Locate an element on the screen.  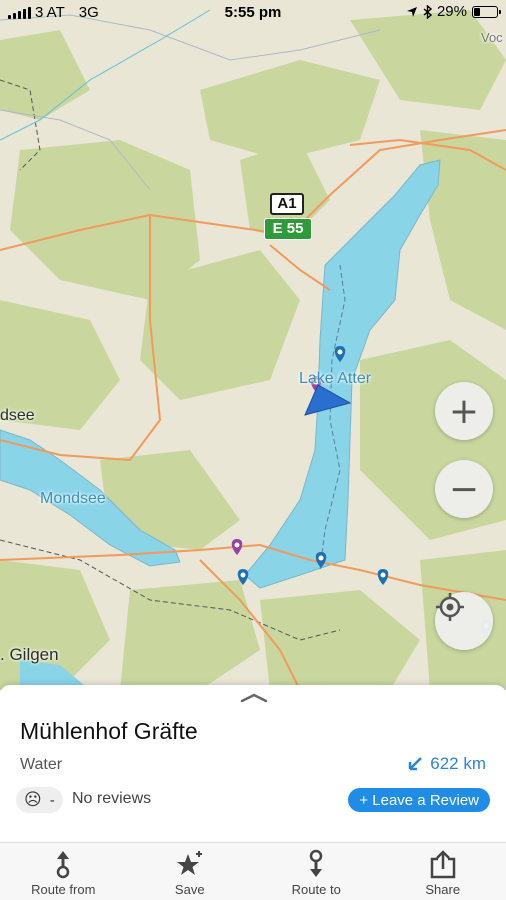
route-from-icon is located at coordinates (63, 865).